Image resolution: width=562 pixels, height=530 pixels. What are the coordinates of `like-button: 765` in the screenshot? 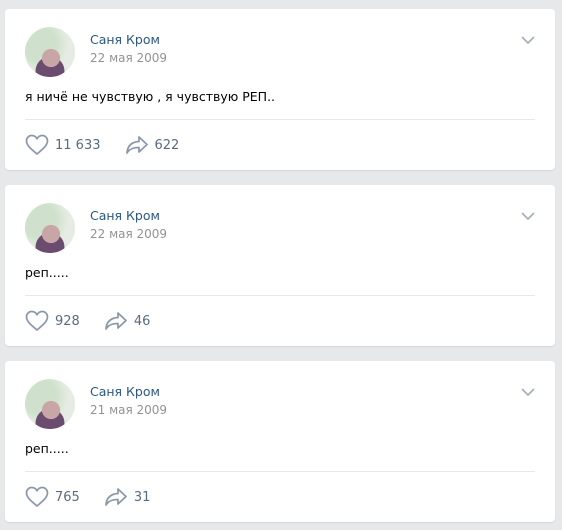 It's located at (64, 497).